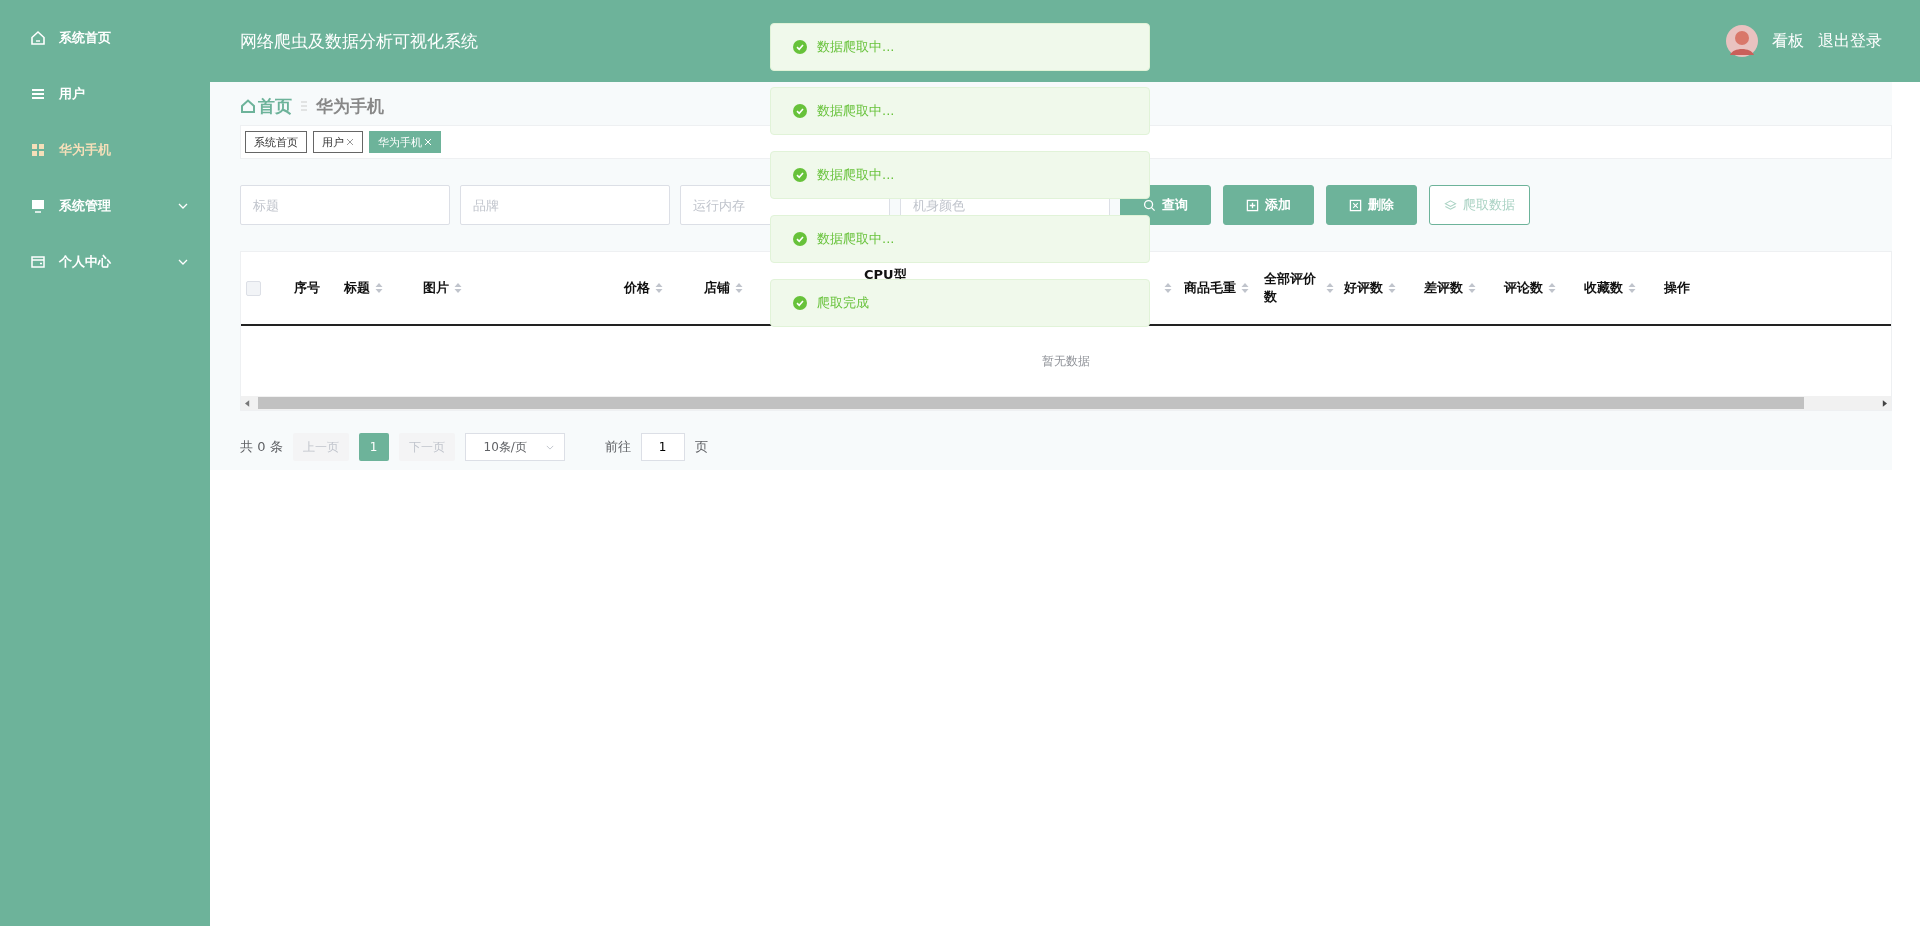  What do you see at coordinates (307, 288) in the screenshot?
I see `column-header: 序号` at bounding box center [307, 288].